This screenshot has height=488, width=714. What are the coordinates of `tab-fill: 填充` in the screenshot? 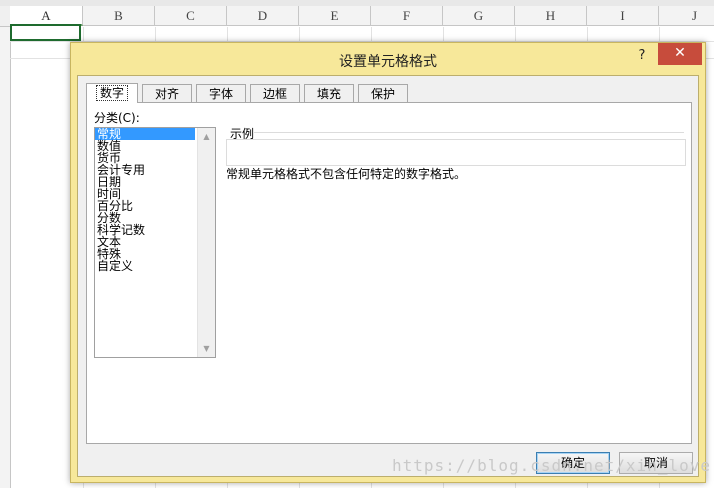 It's located at (329, 93).